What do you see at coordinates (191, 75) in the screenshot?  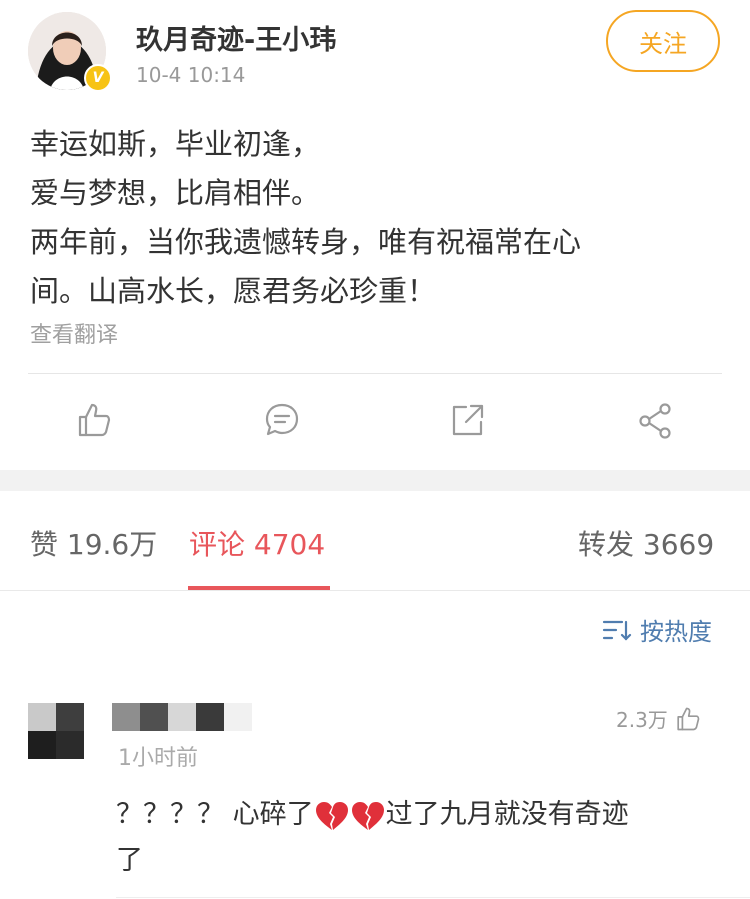 I see `post-time: 10-4 10:14` at bounding box center [191, 75].